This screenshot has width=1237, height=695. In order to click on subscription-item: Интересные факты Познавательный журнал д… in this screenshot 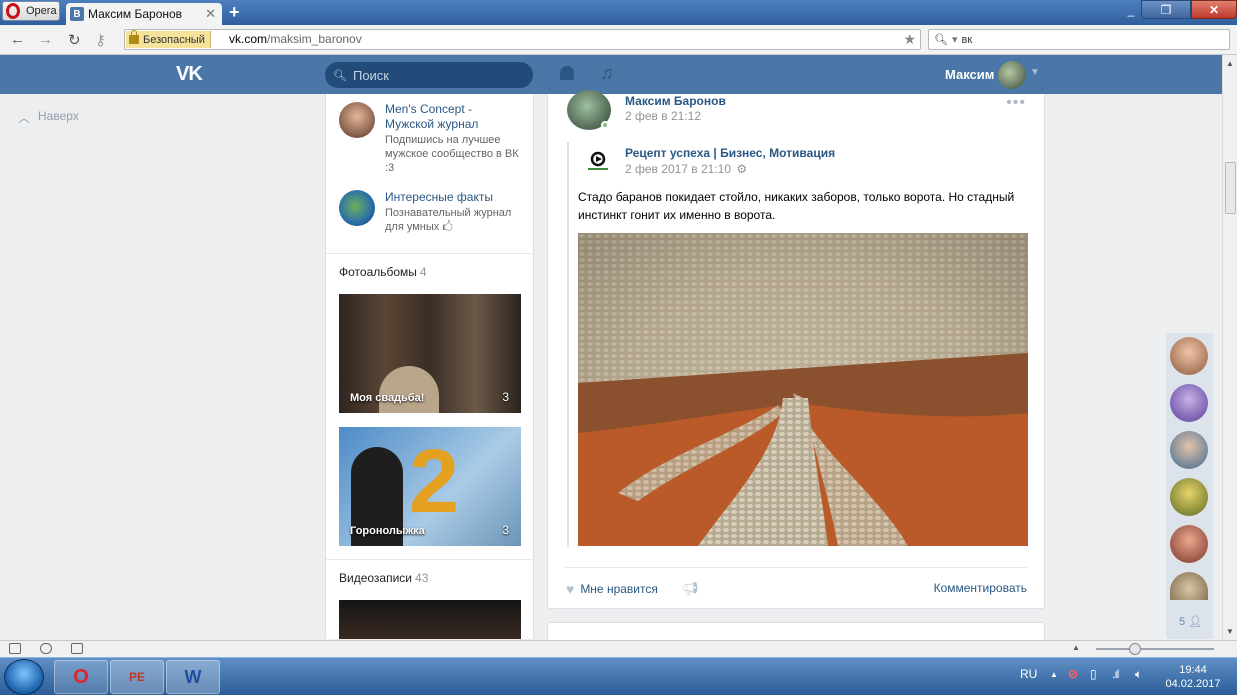, I will do `click(431, 212)`.